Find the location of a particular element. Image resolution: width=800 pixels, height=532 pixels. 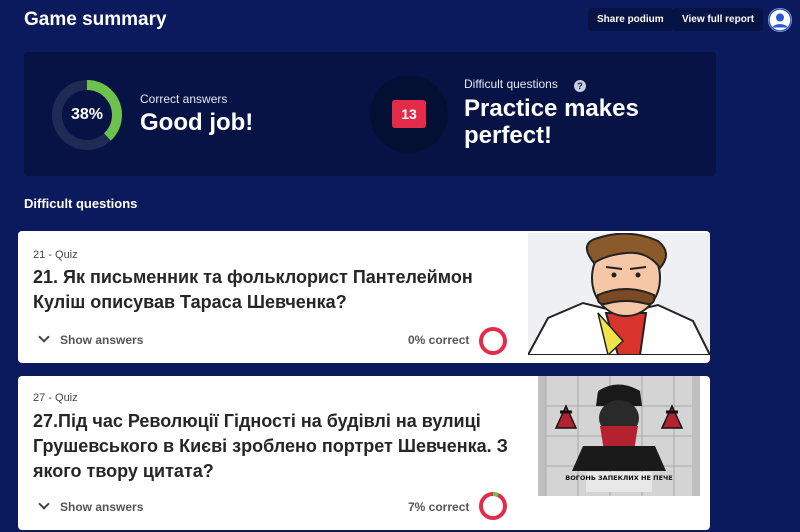

difficult-questions-message: Practice makes perfect! is located at coordinates (551, 122).